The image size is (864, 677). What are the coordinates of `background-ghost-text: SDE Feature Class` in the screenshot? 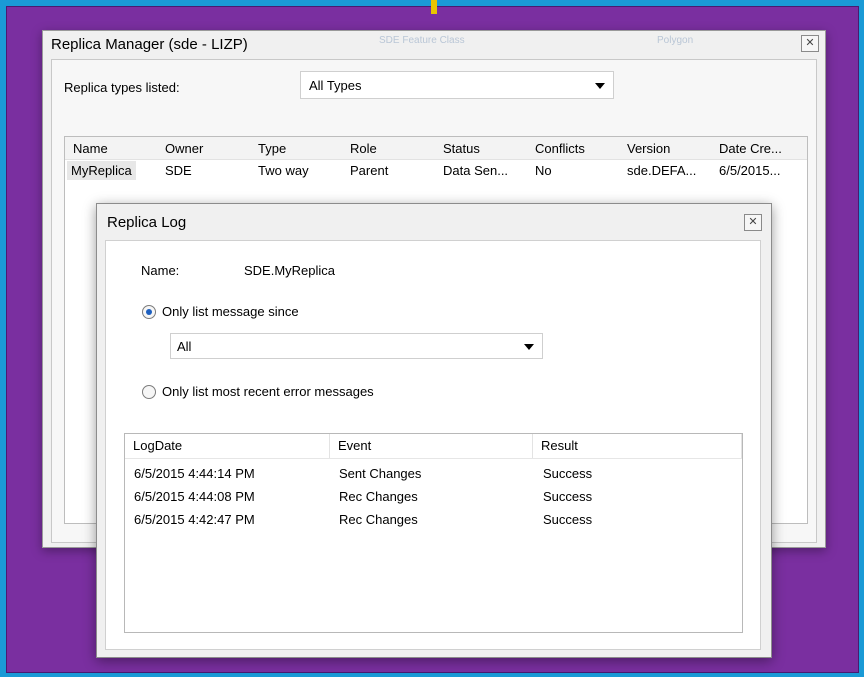 It's located at (422, 40).